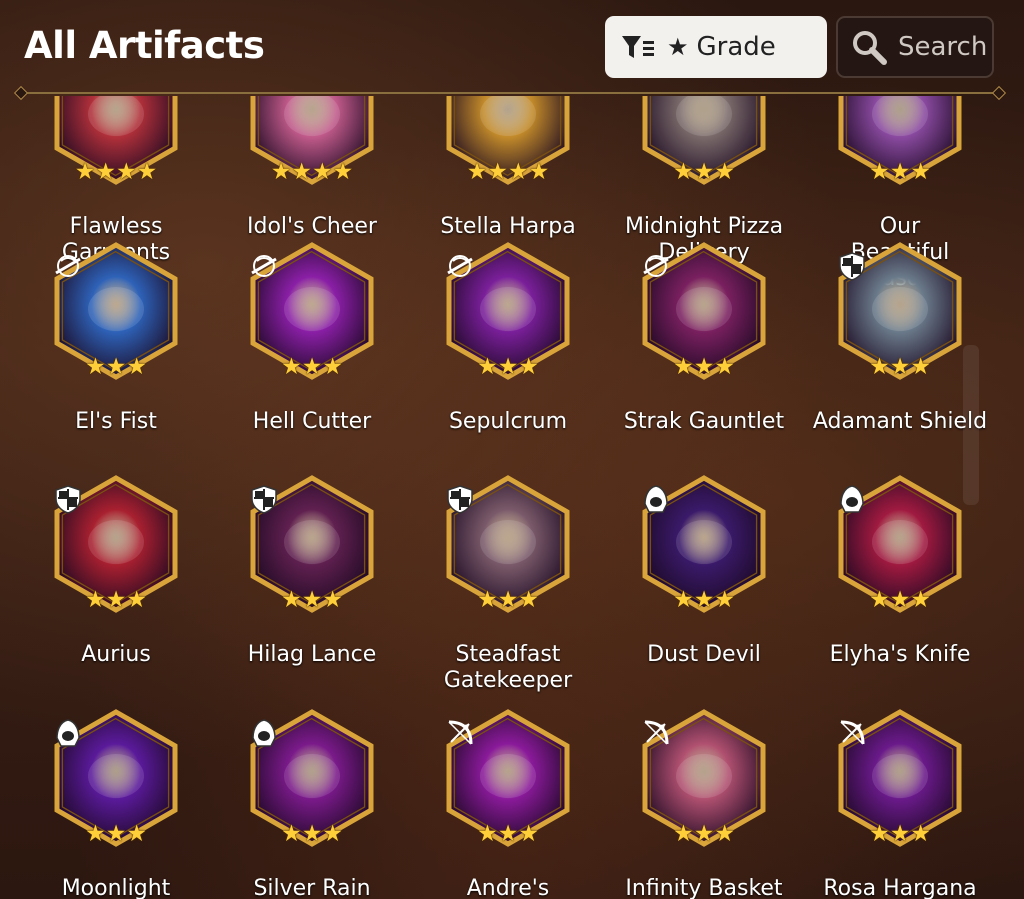 This screenshot has height=899, width=1024. What do you see at coordinates (312, 887) in the screenshot?
I see `artifact-name: Silver Rain` at bounding box center [312, 887].